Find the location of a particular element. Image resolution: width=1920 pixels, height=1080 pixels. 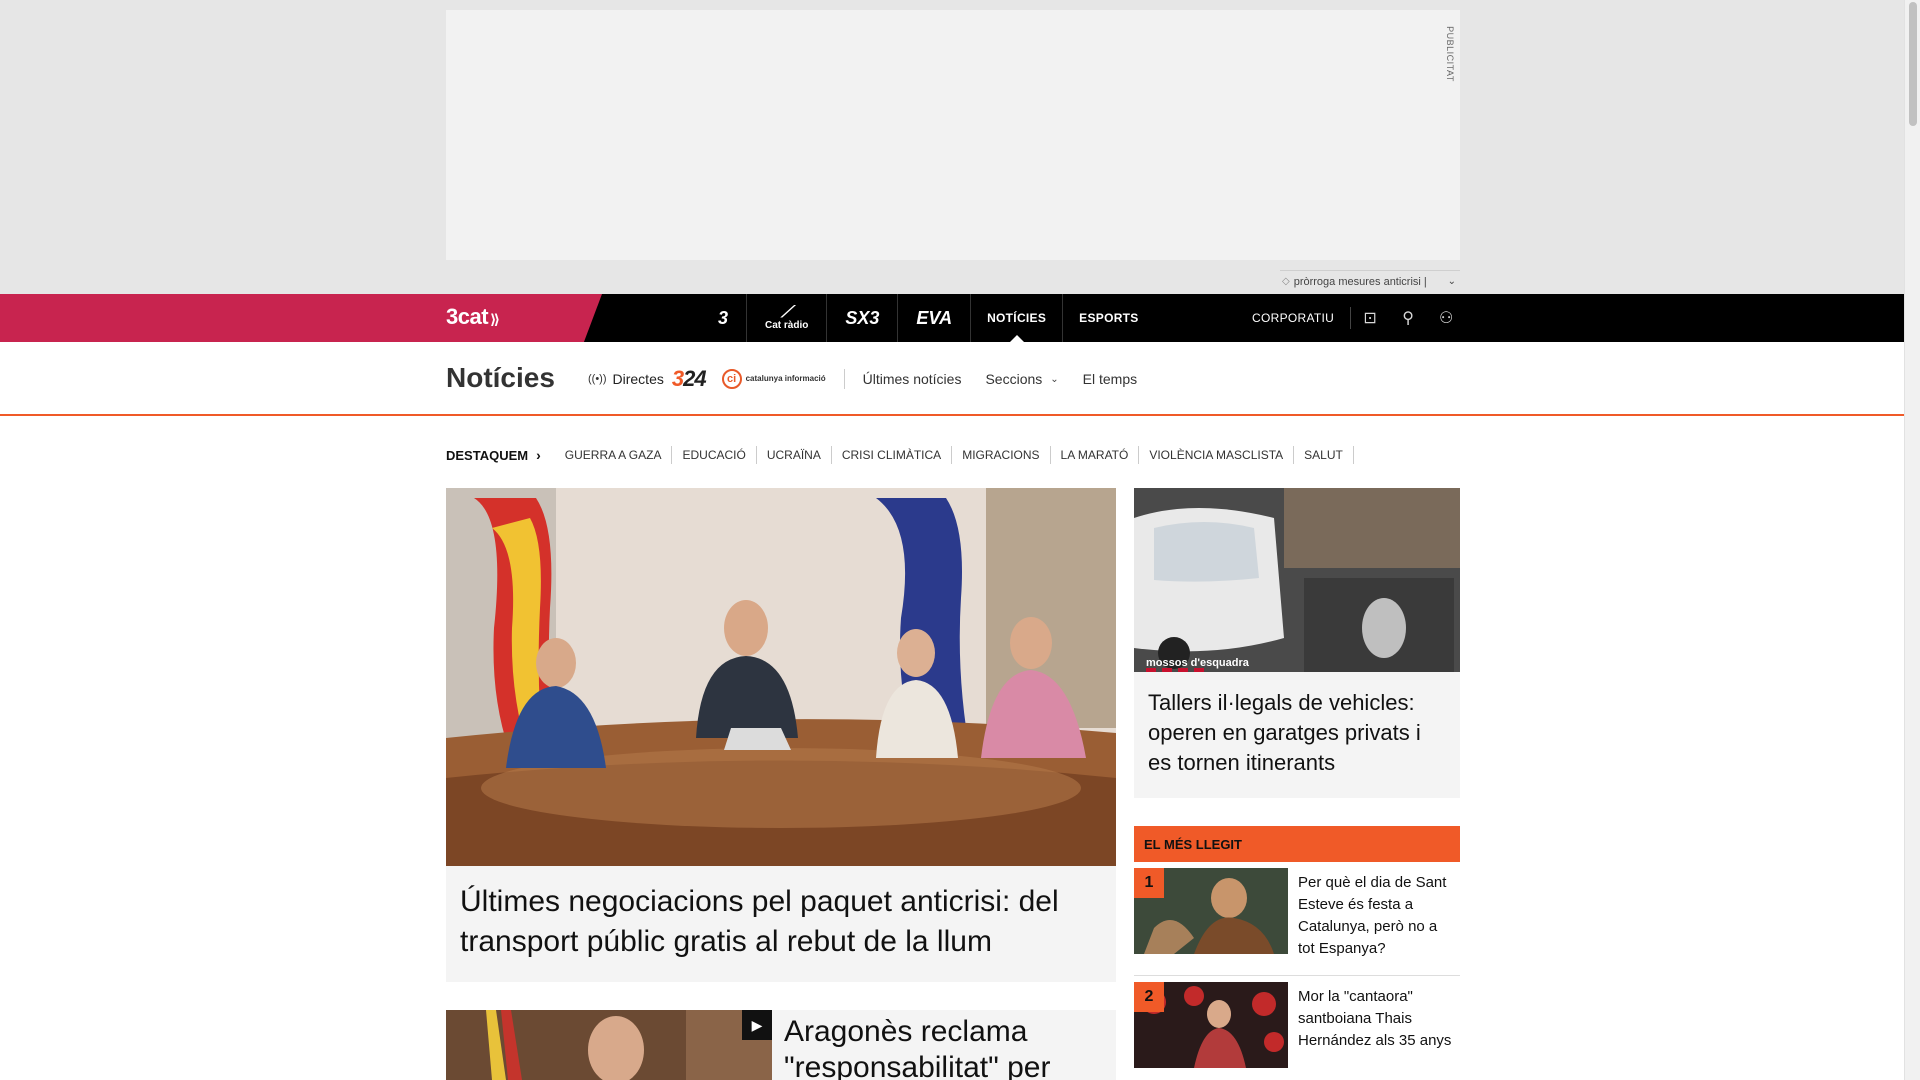

second-story-photo is located at coordinates (609, 1045).